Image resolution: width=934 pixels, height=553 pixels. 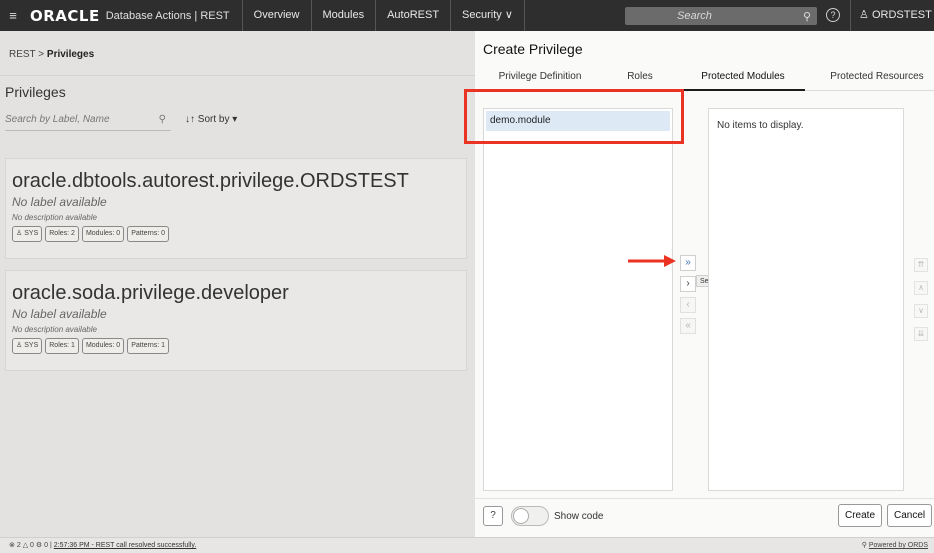 I want to click on menu-icon: ≡, so click(x=13, y=15).